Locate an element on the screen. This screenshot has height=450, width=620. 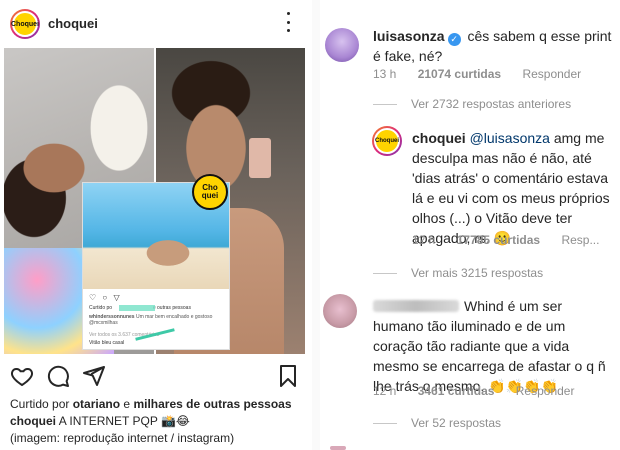
caption-text: A INTERNET PQP 📸😂 is located at coordinates (124, 421).